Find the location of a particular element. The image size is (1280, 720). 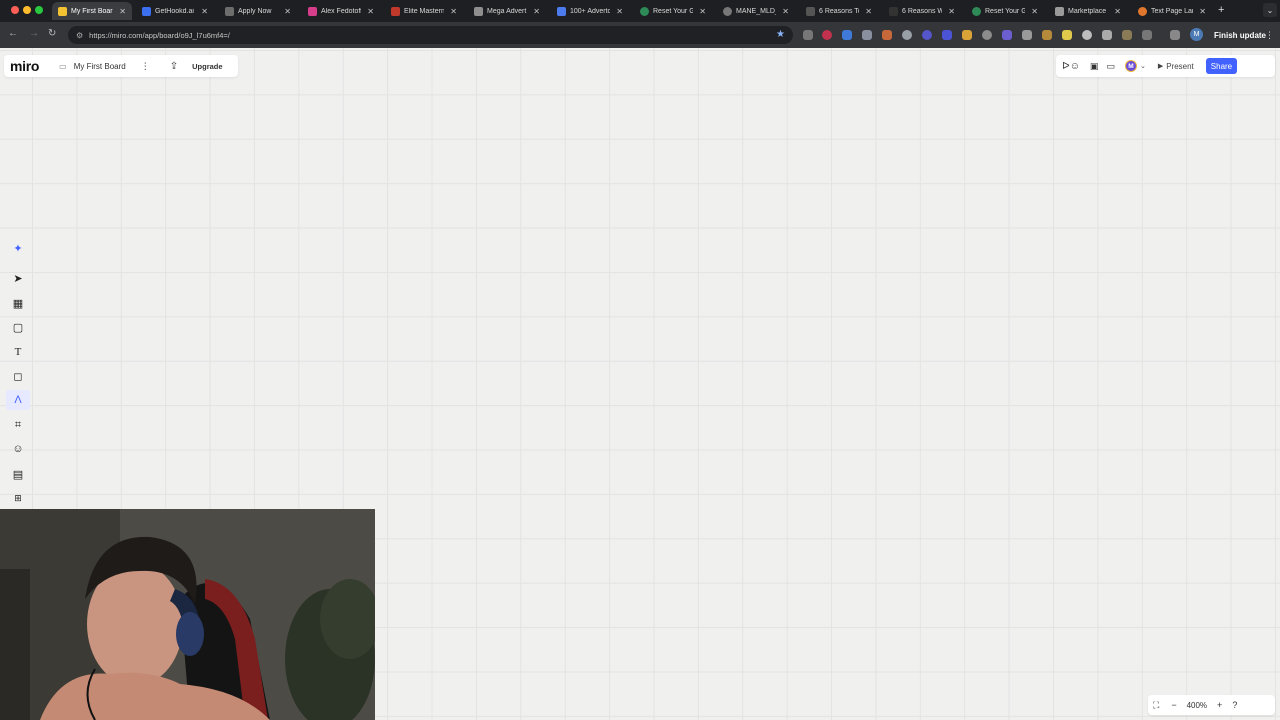

browser-tab: Text Page Lan ✕ is located at coordinates (1172, 11).